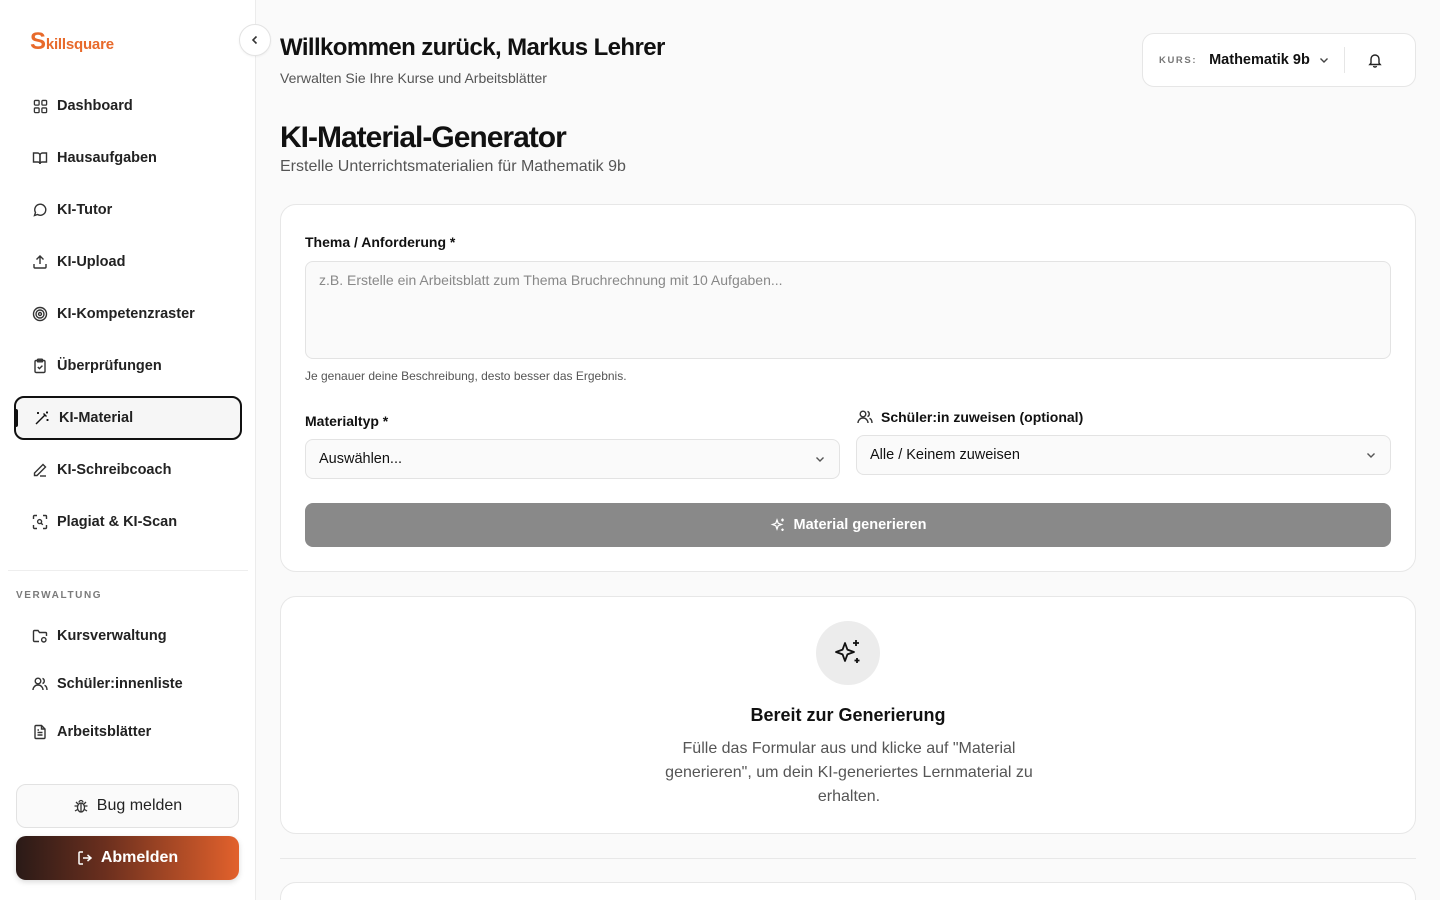 Image resolution: width=1440 pixels, height=900 pixels. What do you see at coordinates (109, 366) in the screenshot?
I see `sidebar-item-label: Überprüfungen` at bounding box center [109, 366].